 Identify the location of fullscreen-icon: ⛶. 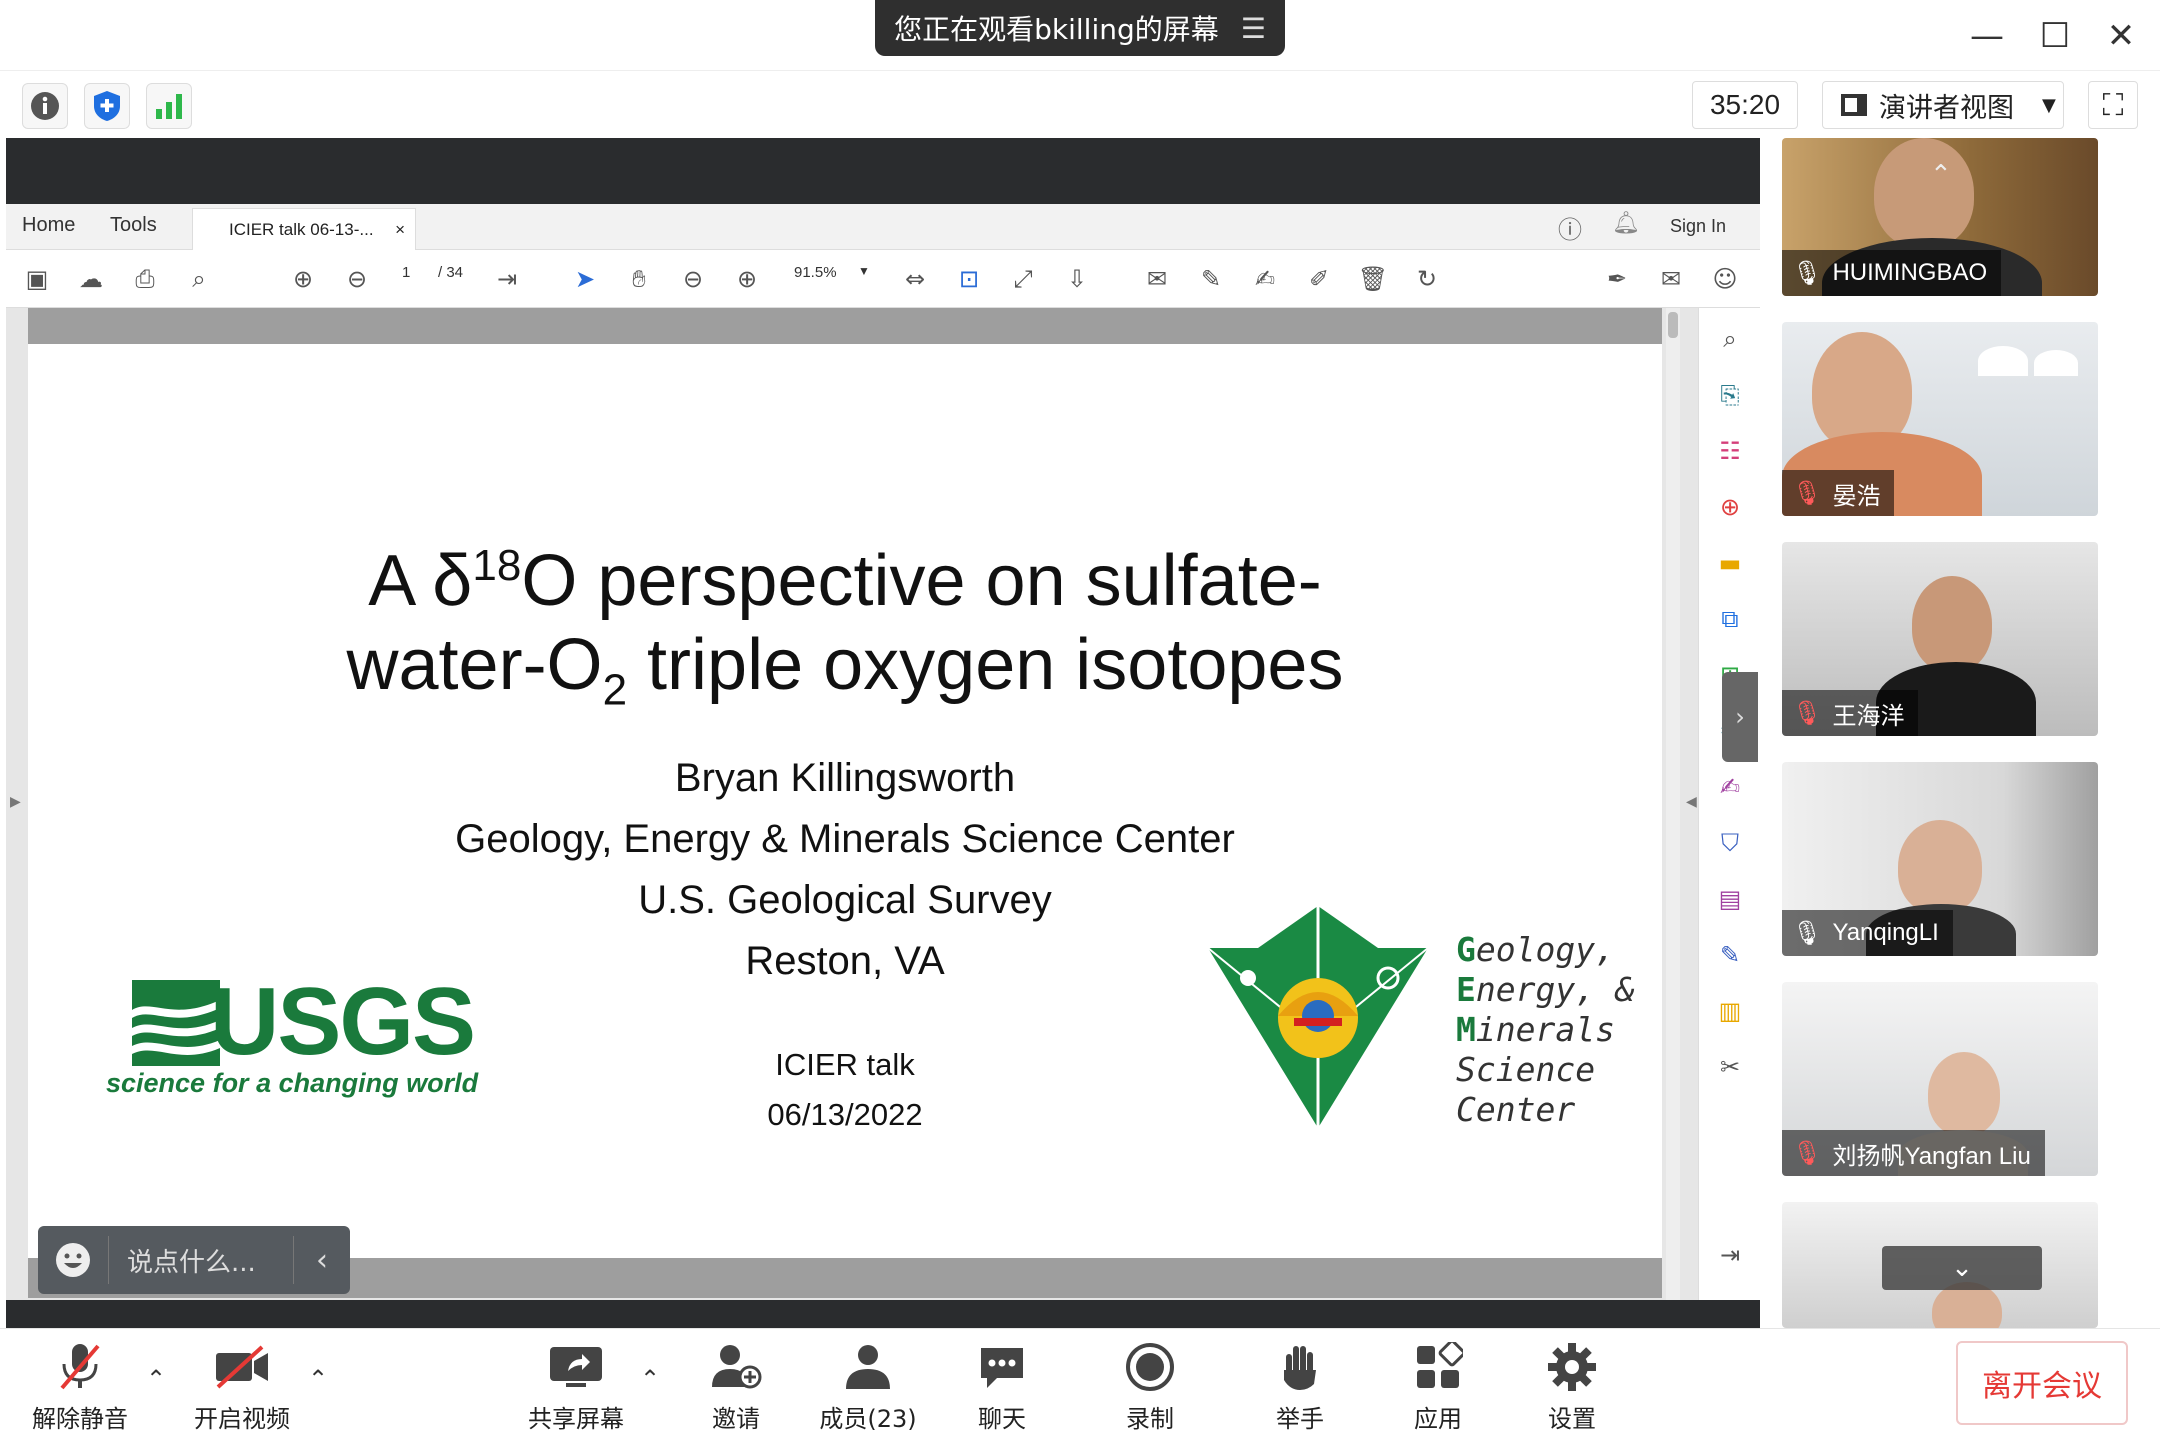
(2113, 105).